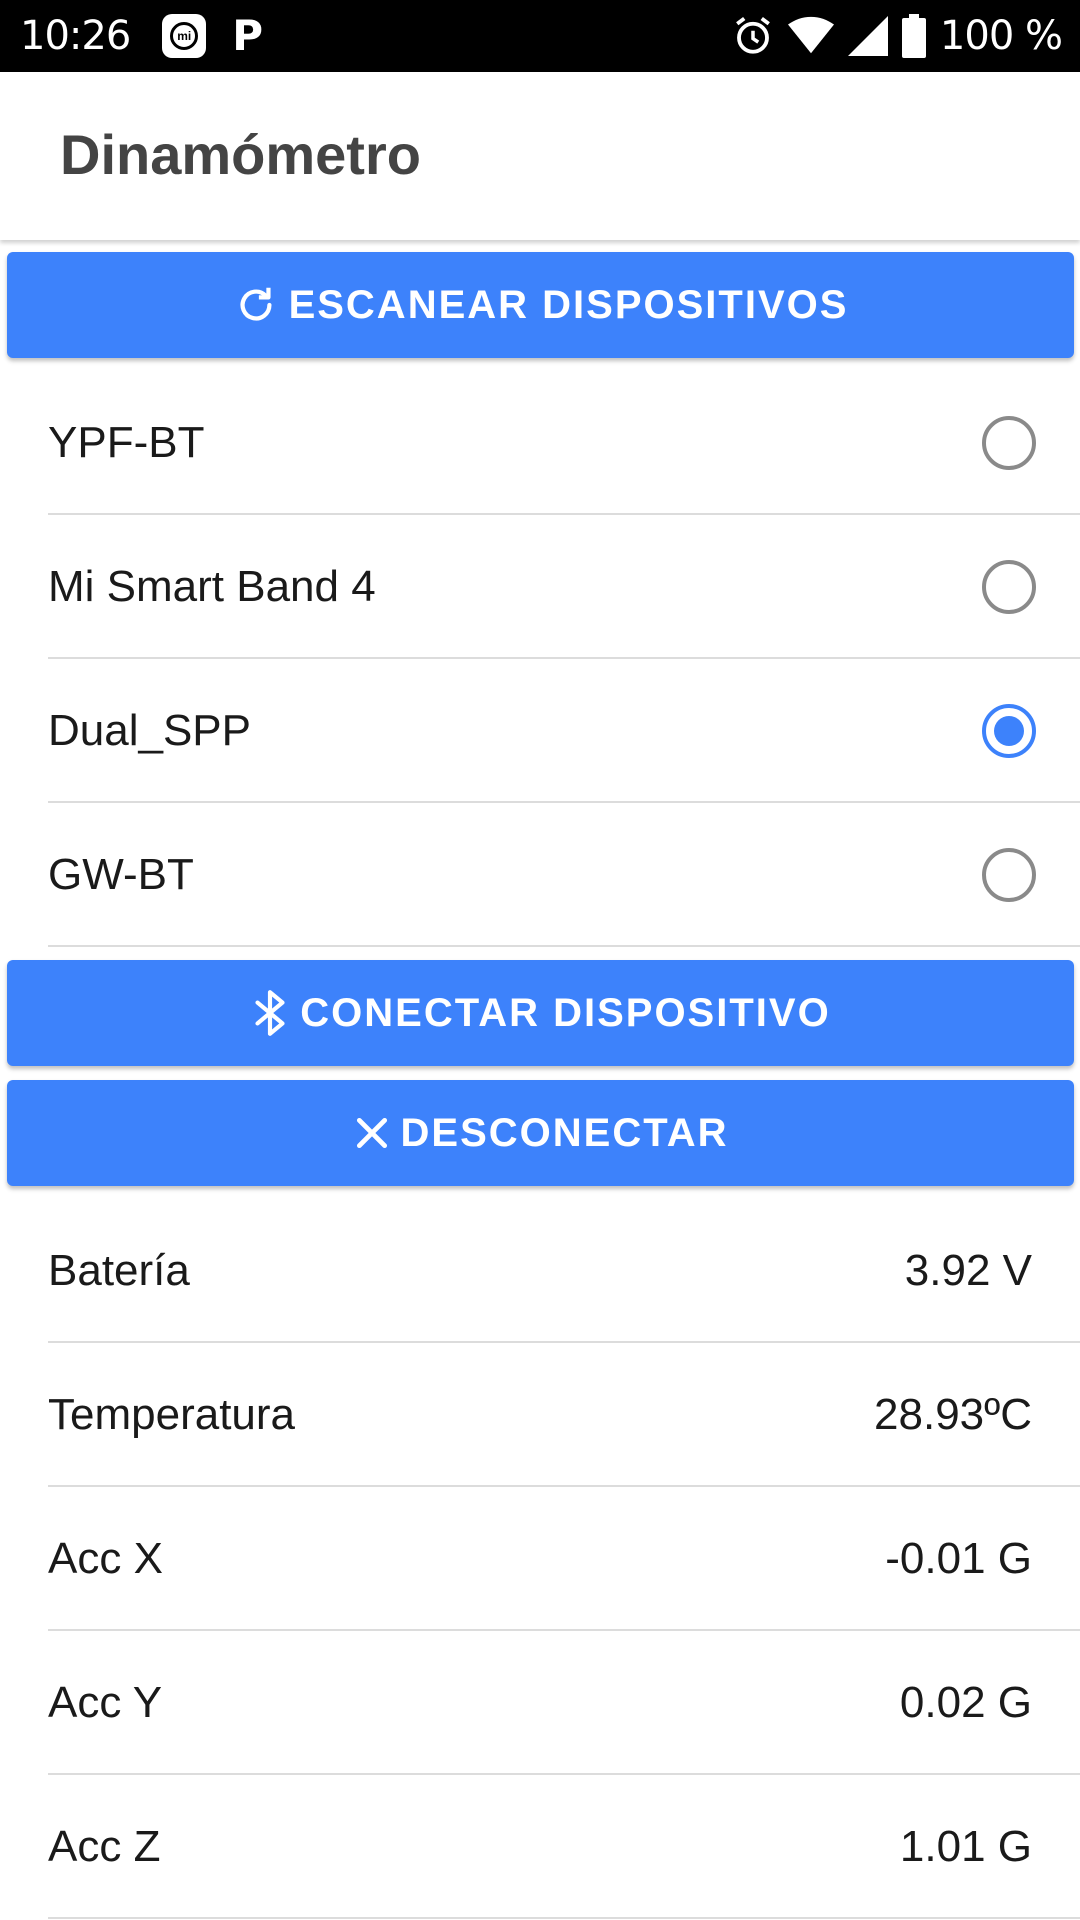  Describe the element at coordinates (564, 587) in the screenshot. I see `device-item: Mi Smart Band 4` at that location.